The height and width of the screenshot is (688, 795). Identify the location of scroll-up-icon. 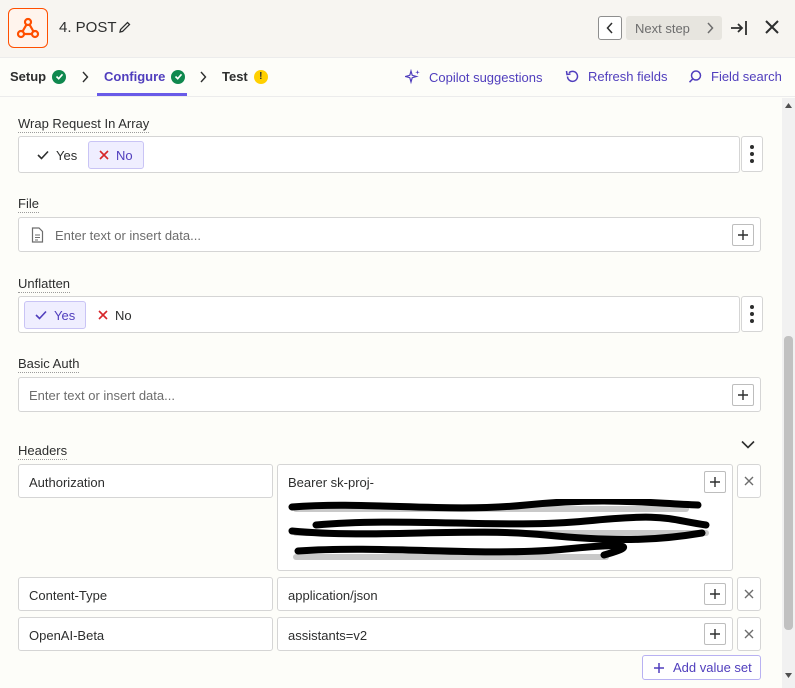
(788, 105).